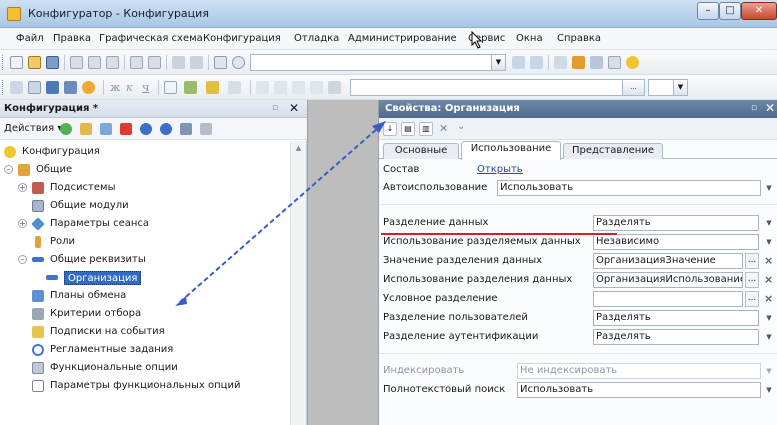  I want to click on menu-configuration: Конфигурация, so click(242, 38).